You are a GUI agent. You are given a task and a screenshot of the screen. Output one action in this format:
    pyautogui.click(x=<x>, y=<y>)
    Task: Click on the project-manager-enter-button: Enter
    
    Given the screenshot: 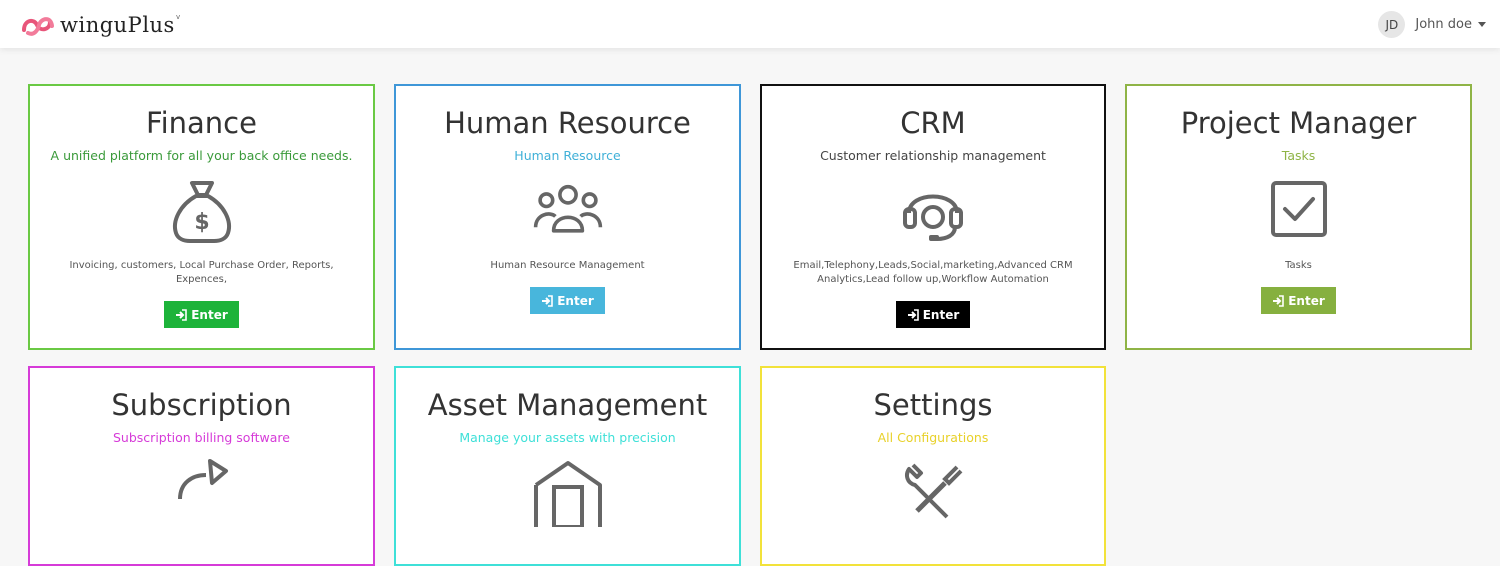 What is the action you would take?
    pyautogui.click(x=1298, y=300)
    